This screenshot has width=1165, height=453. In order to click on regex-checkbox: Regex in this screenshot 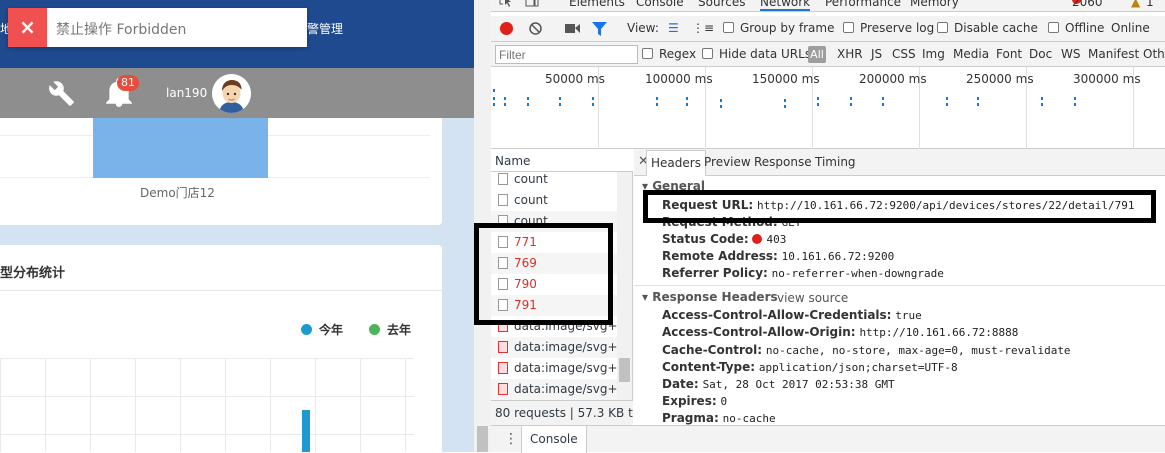, I will do `click(669, 54)`.